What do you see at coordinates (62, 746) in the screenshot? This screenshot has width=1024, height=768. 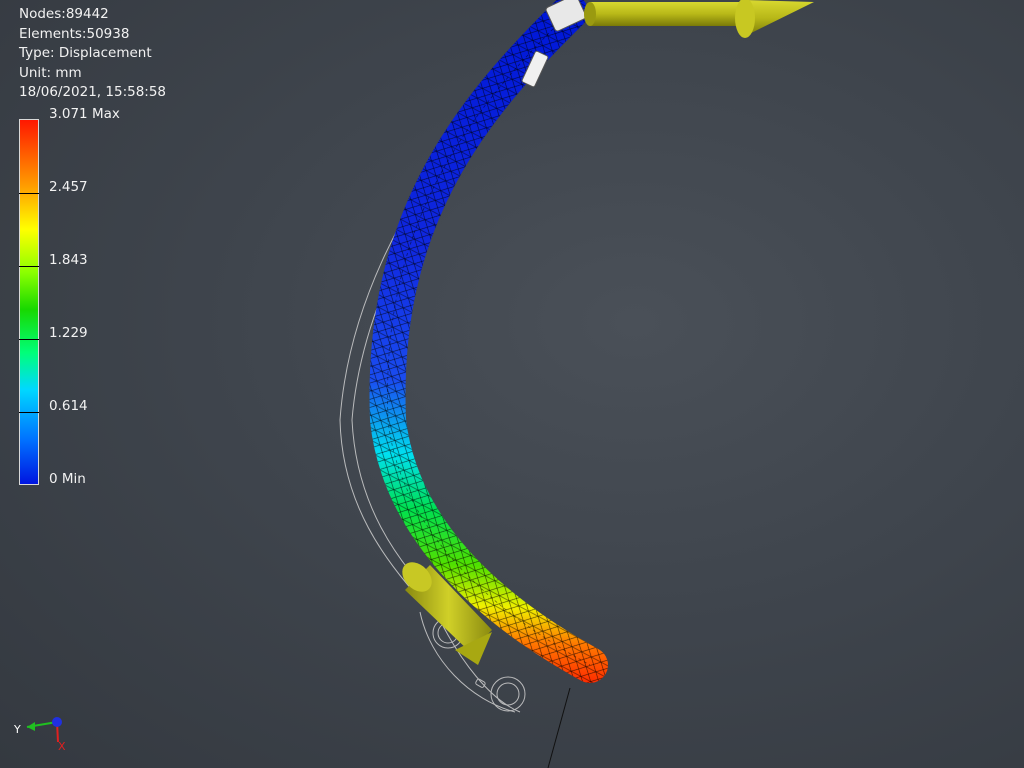 I see `triad-x-label: X` at bounding box center [62, 746].